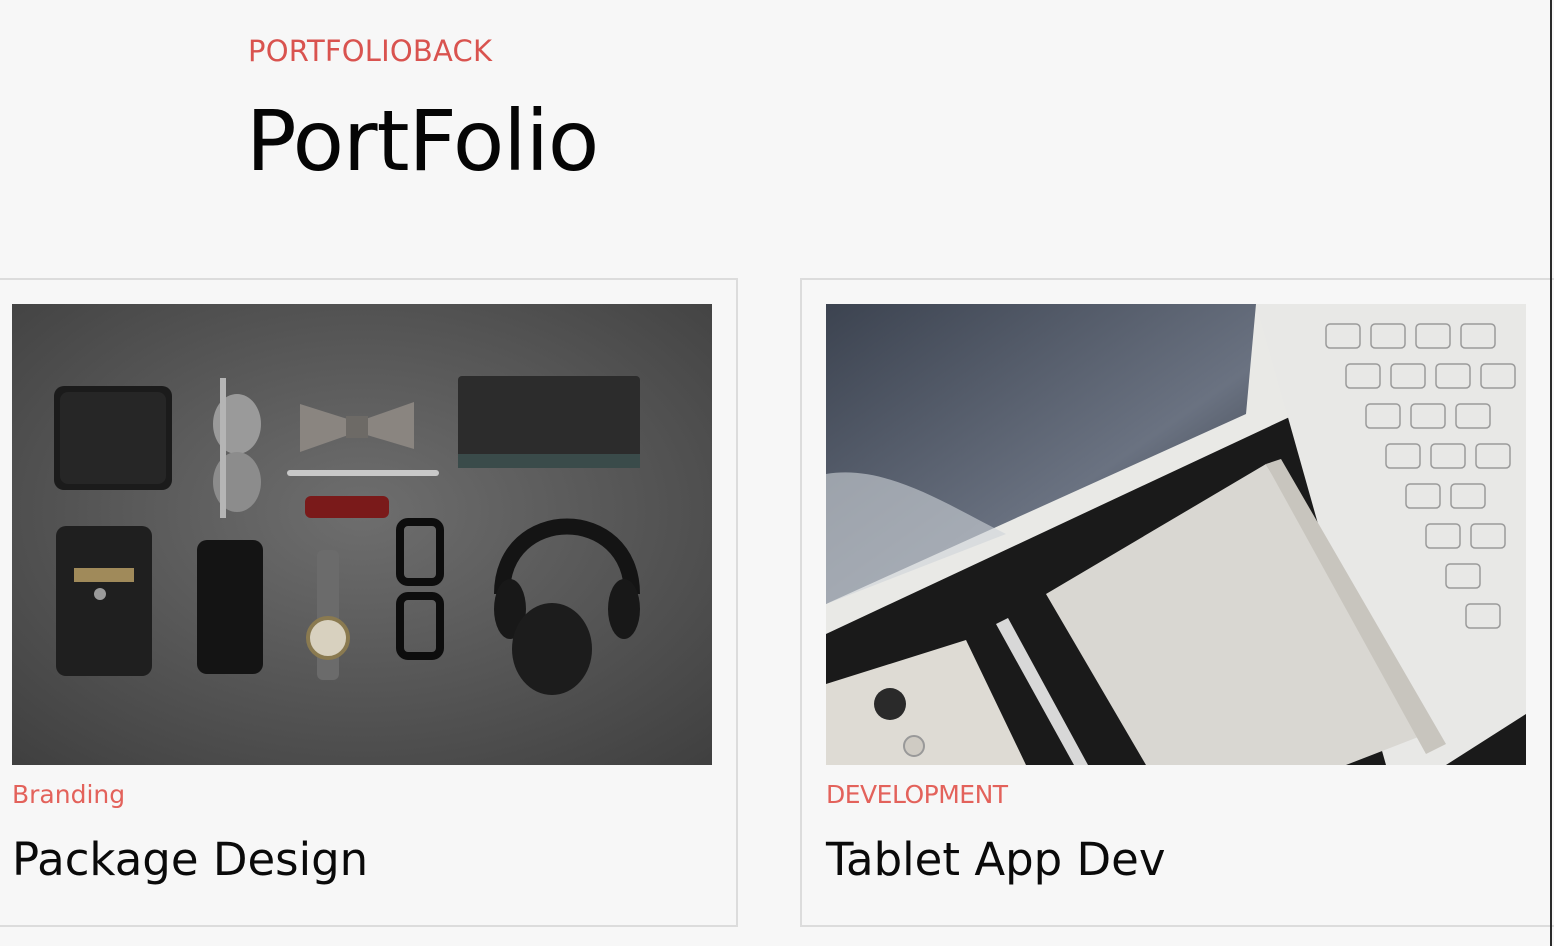 Image resolution: width=1554 pixels, height=946 pixels. What do you see at coordinates (996, 859) in the screenshot?
I see `card-title: Tablet App Dev` at bounding box center [996, 859].